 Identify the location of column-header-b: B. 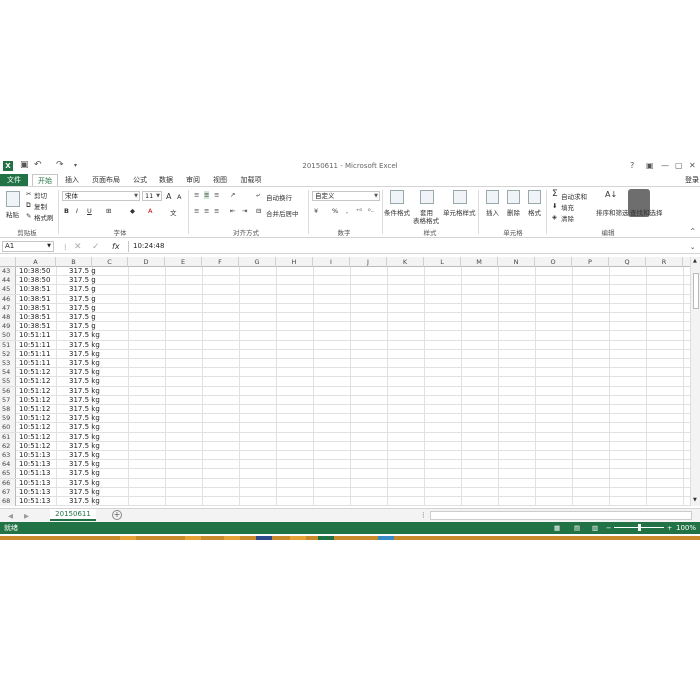
(74, 262).